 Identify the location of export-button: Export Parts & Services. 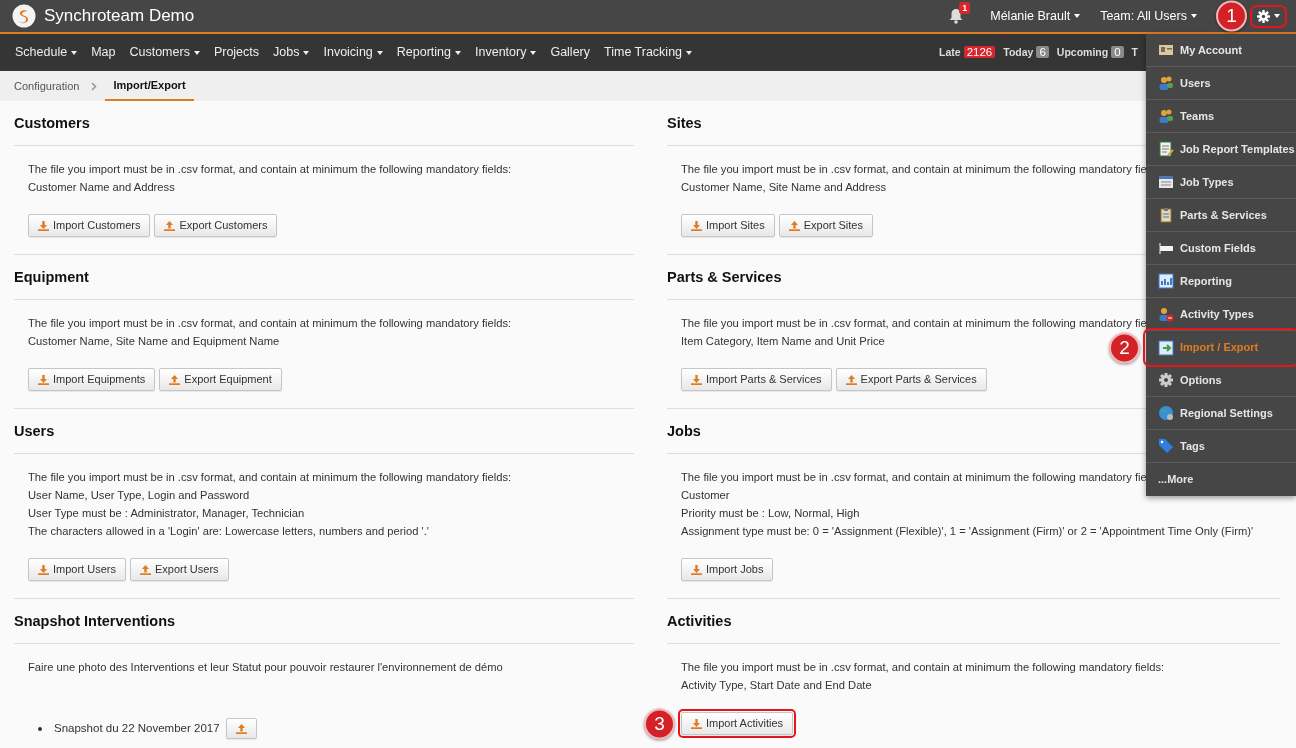
(911, 379).